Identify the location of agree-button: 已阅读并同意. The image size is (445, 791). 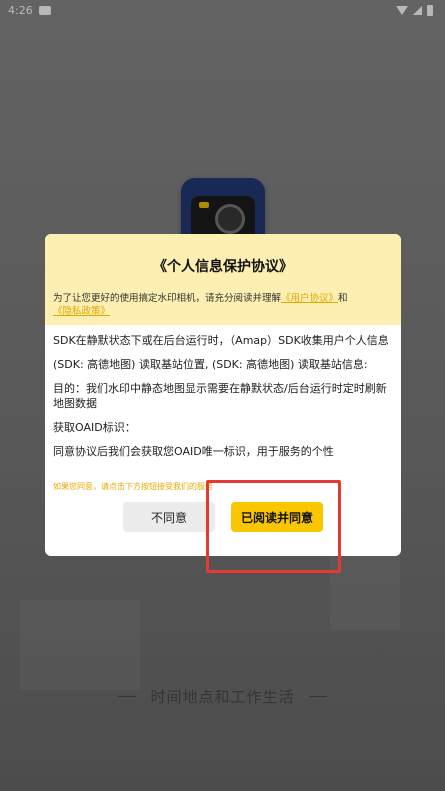
(277, 517).